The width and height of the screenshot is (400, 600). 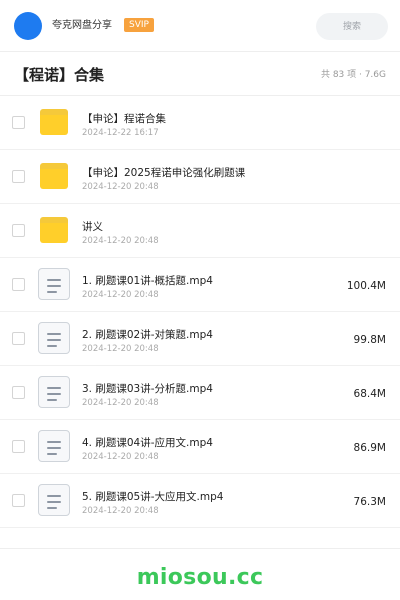 What do you see at coordinates (200, 26) in the screenshot?
I see `top-header: 夸克网盘分享 SVIP` at bounding box center [200, 26].